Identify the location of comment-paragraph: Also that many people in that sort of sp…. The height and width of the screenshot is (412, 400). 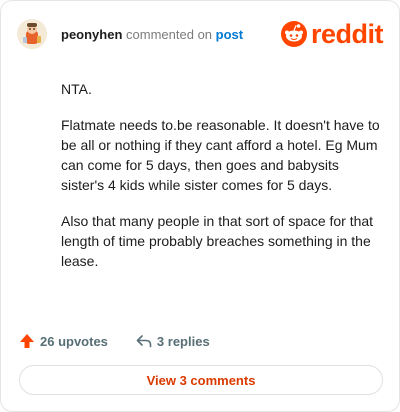
(217, 241).